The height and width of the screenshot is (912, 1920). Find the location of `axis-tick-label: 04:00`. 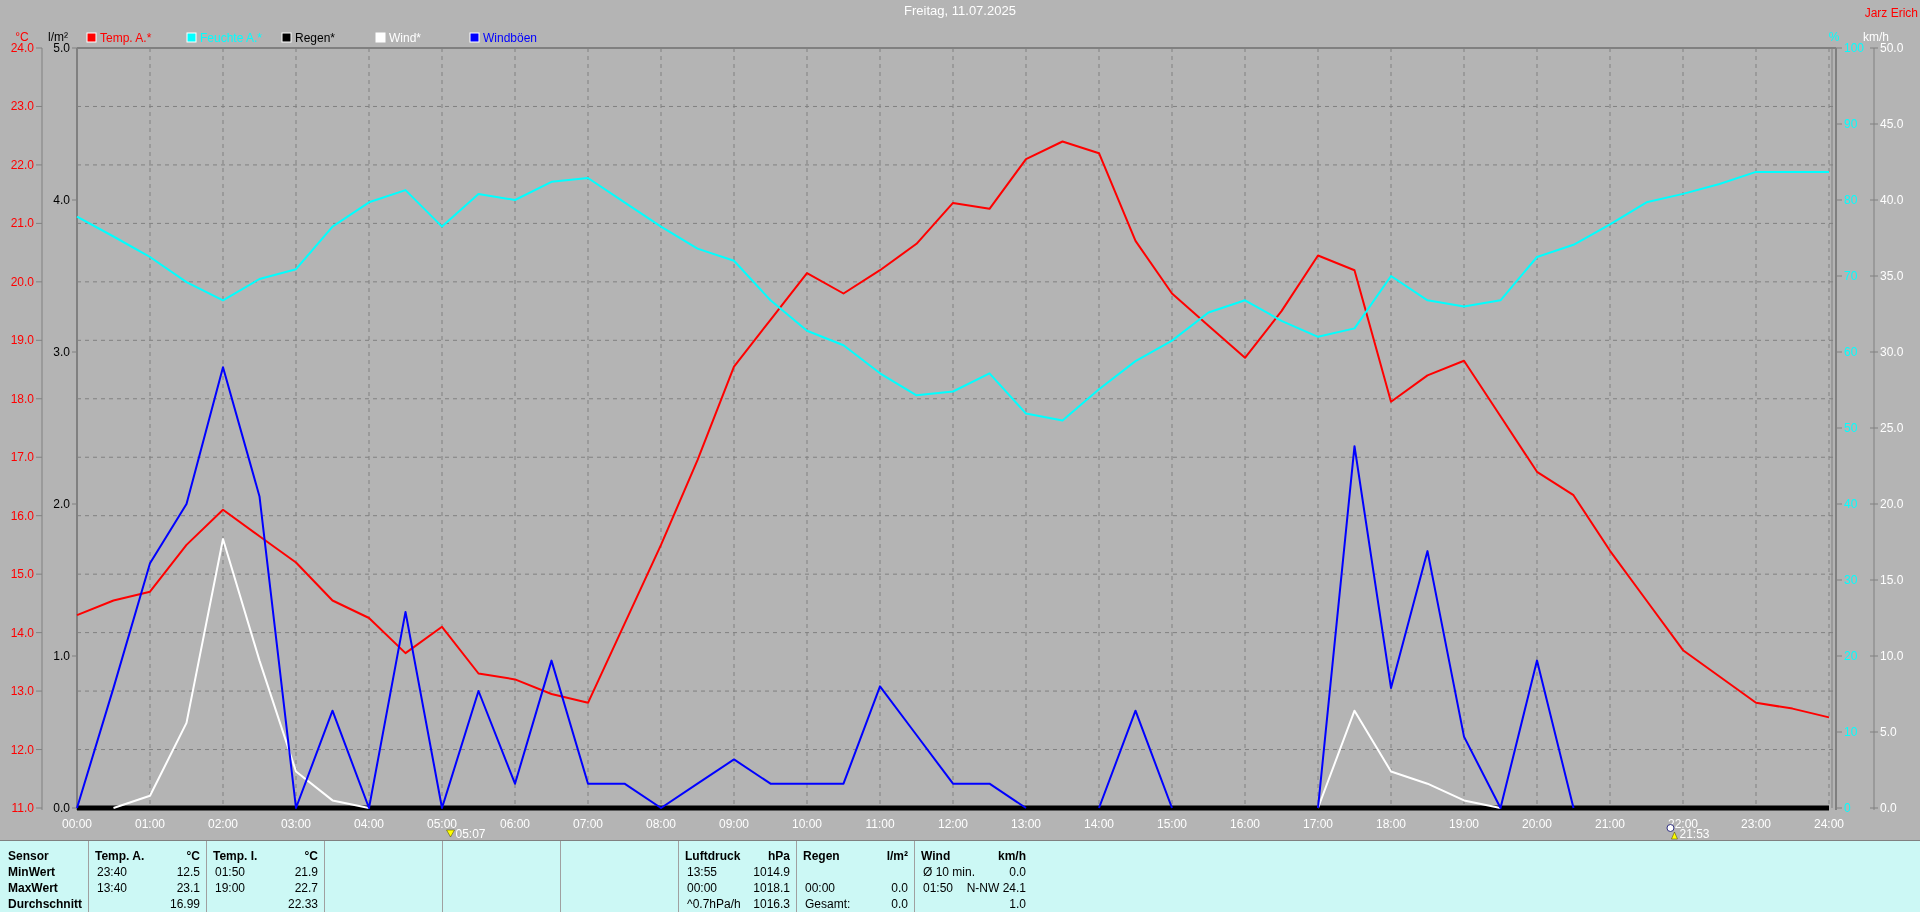

axis-tick-label: 04:00 is located at coordinates (369, 824).